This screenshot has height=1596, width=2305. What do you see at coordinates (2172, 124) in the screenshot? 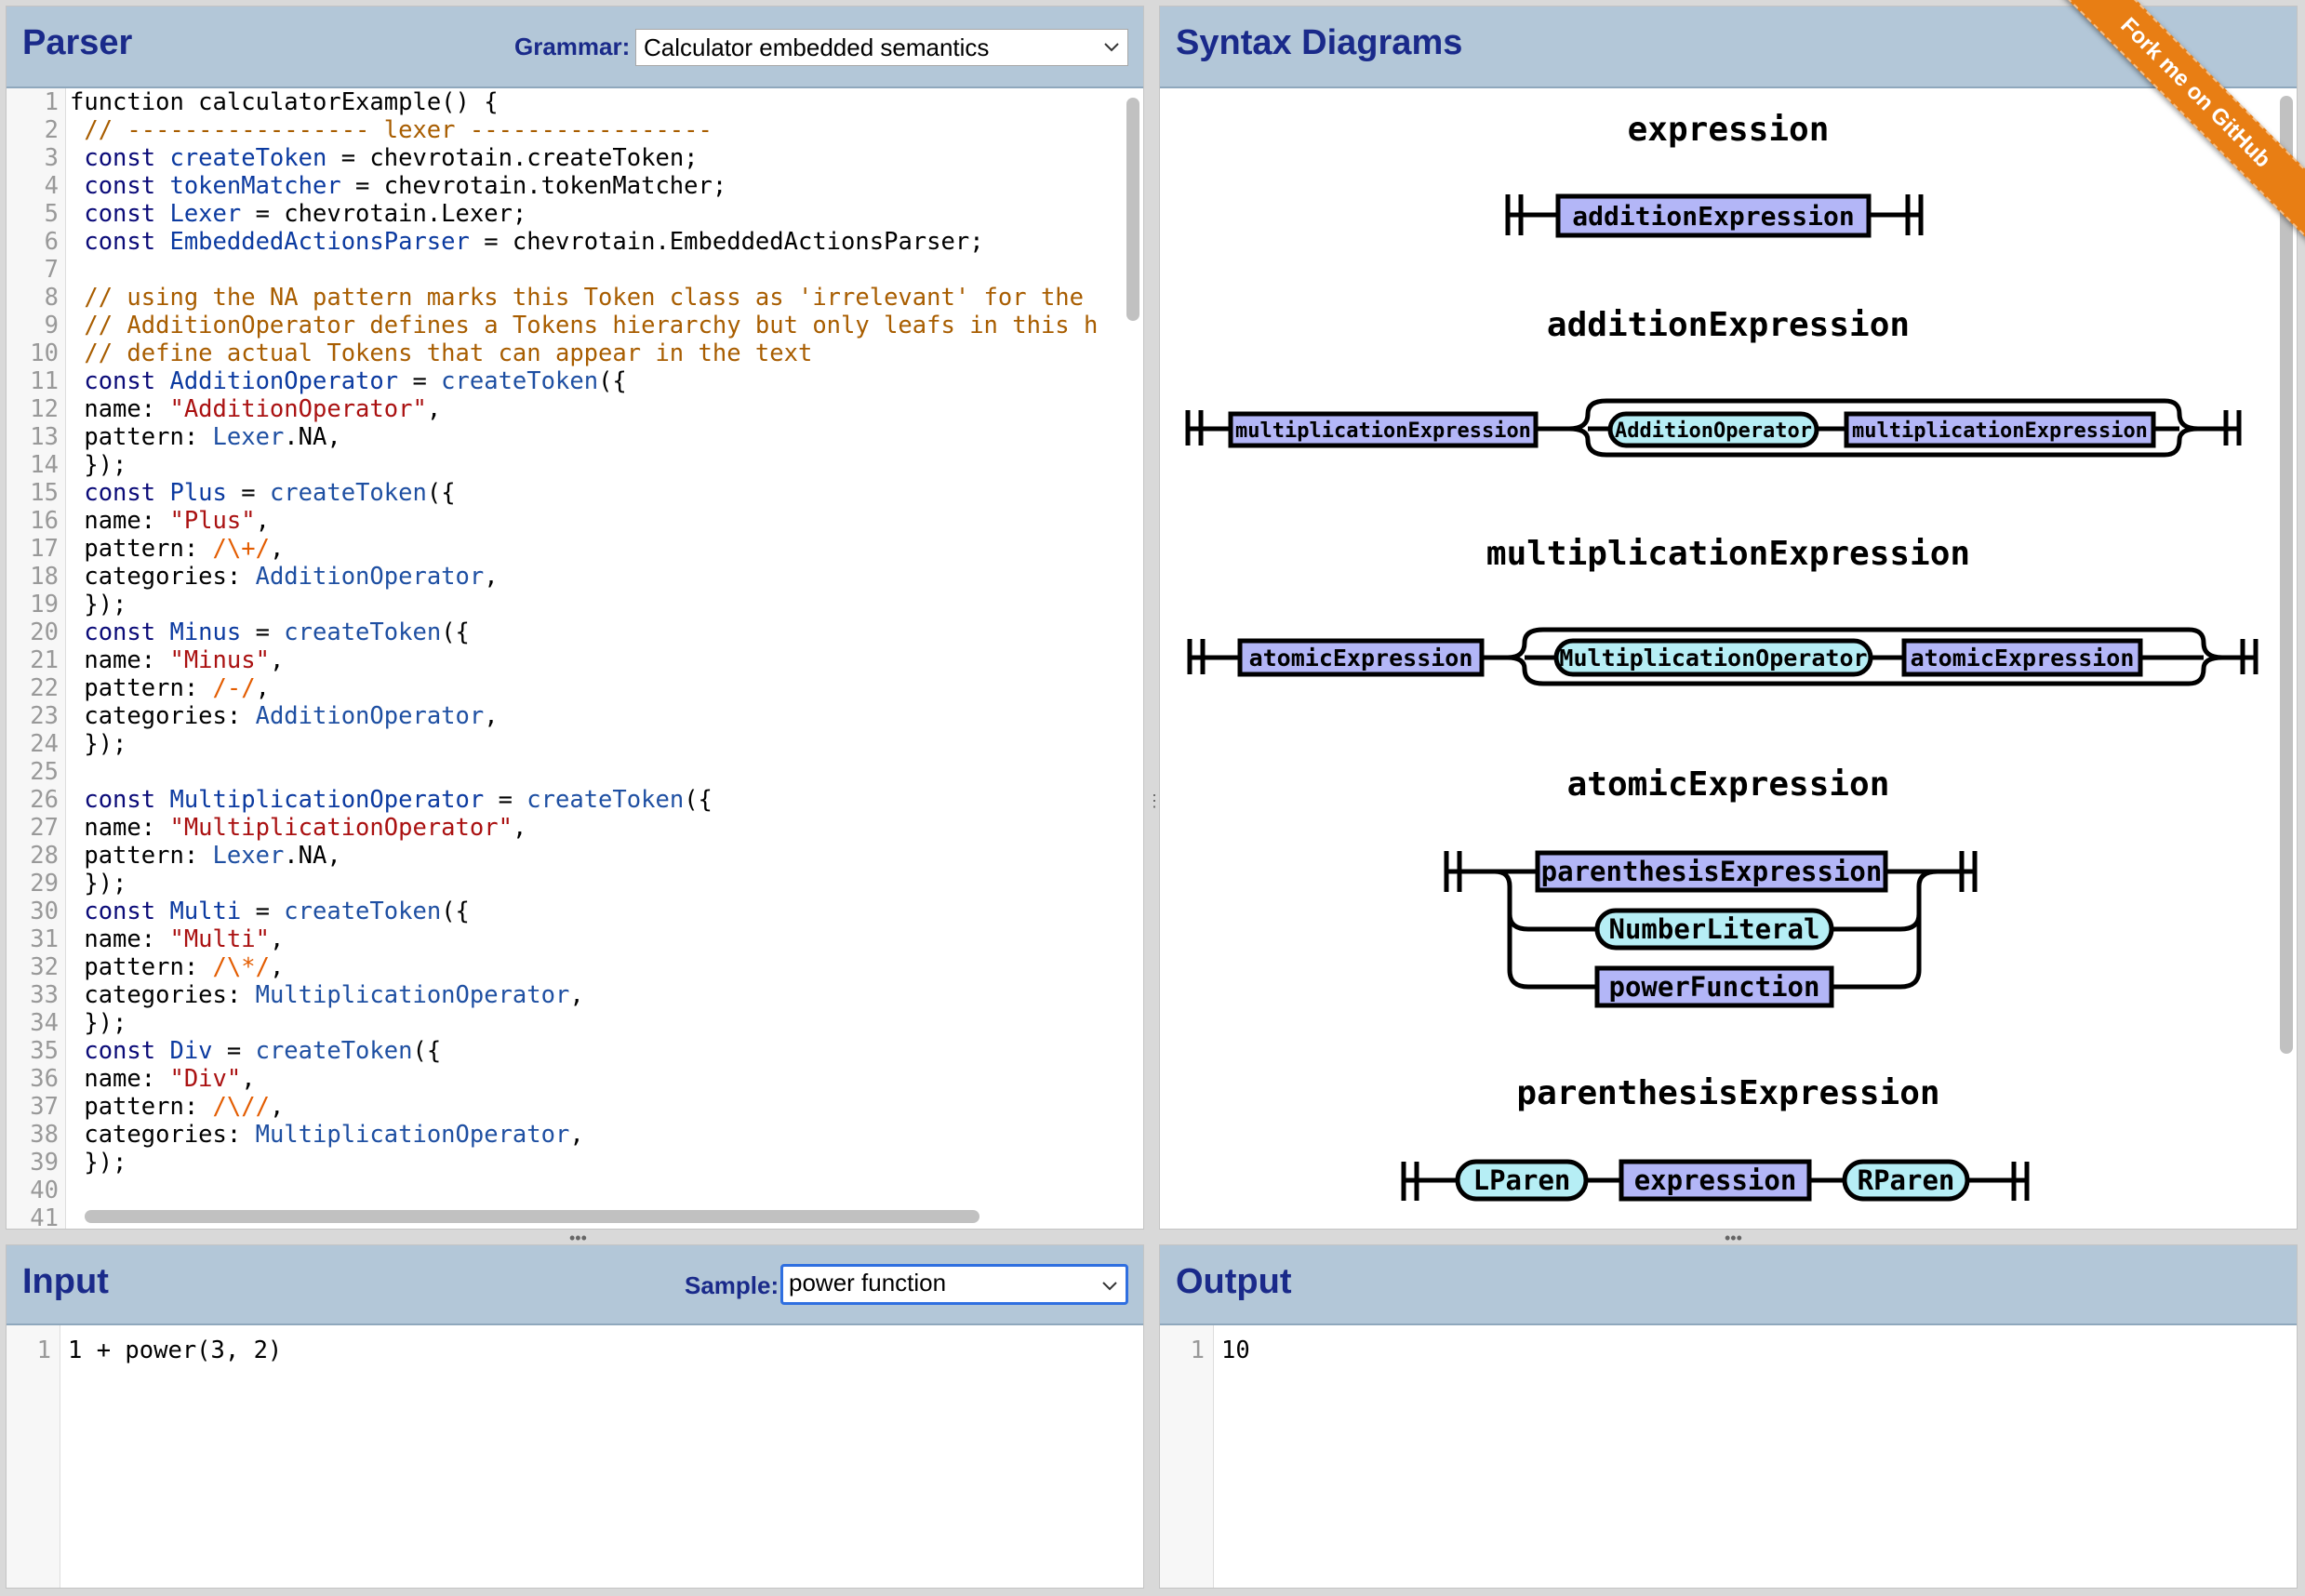
I see `fork-me-github-link: Fork me on GitHub` at bounding box center [2172, 124].